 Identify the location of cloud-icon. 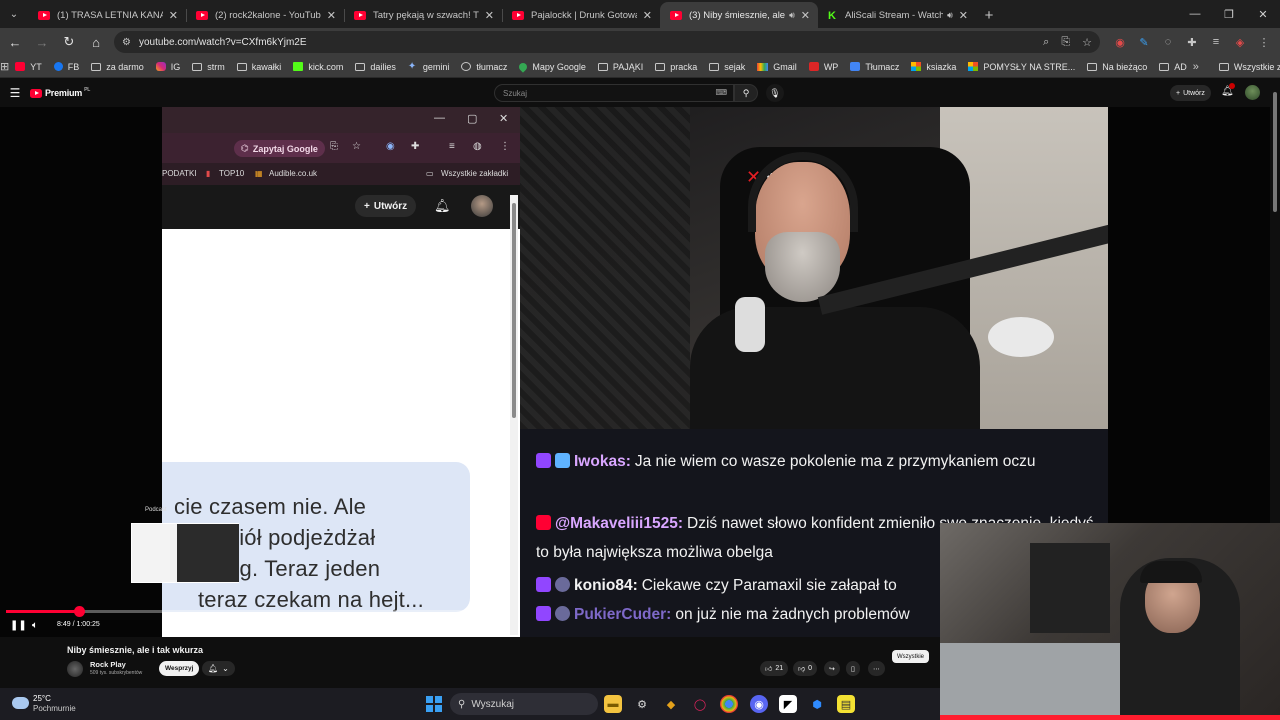
(20, 703).